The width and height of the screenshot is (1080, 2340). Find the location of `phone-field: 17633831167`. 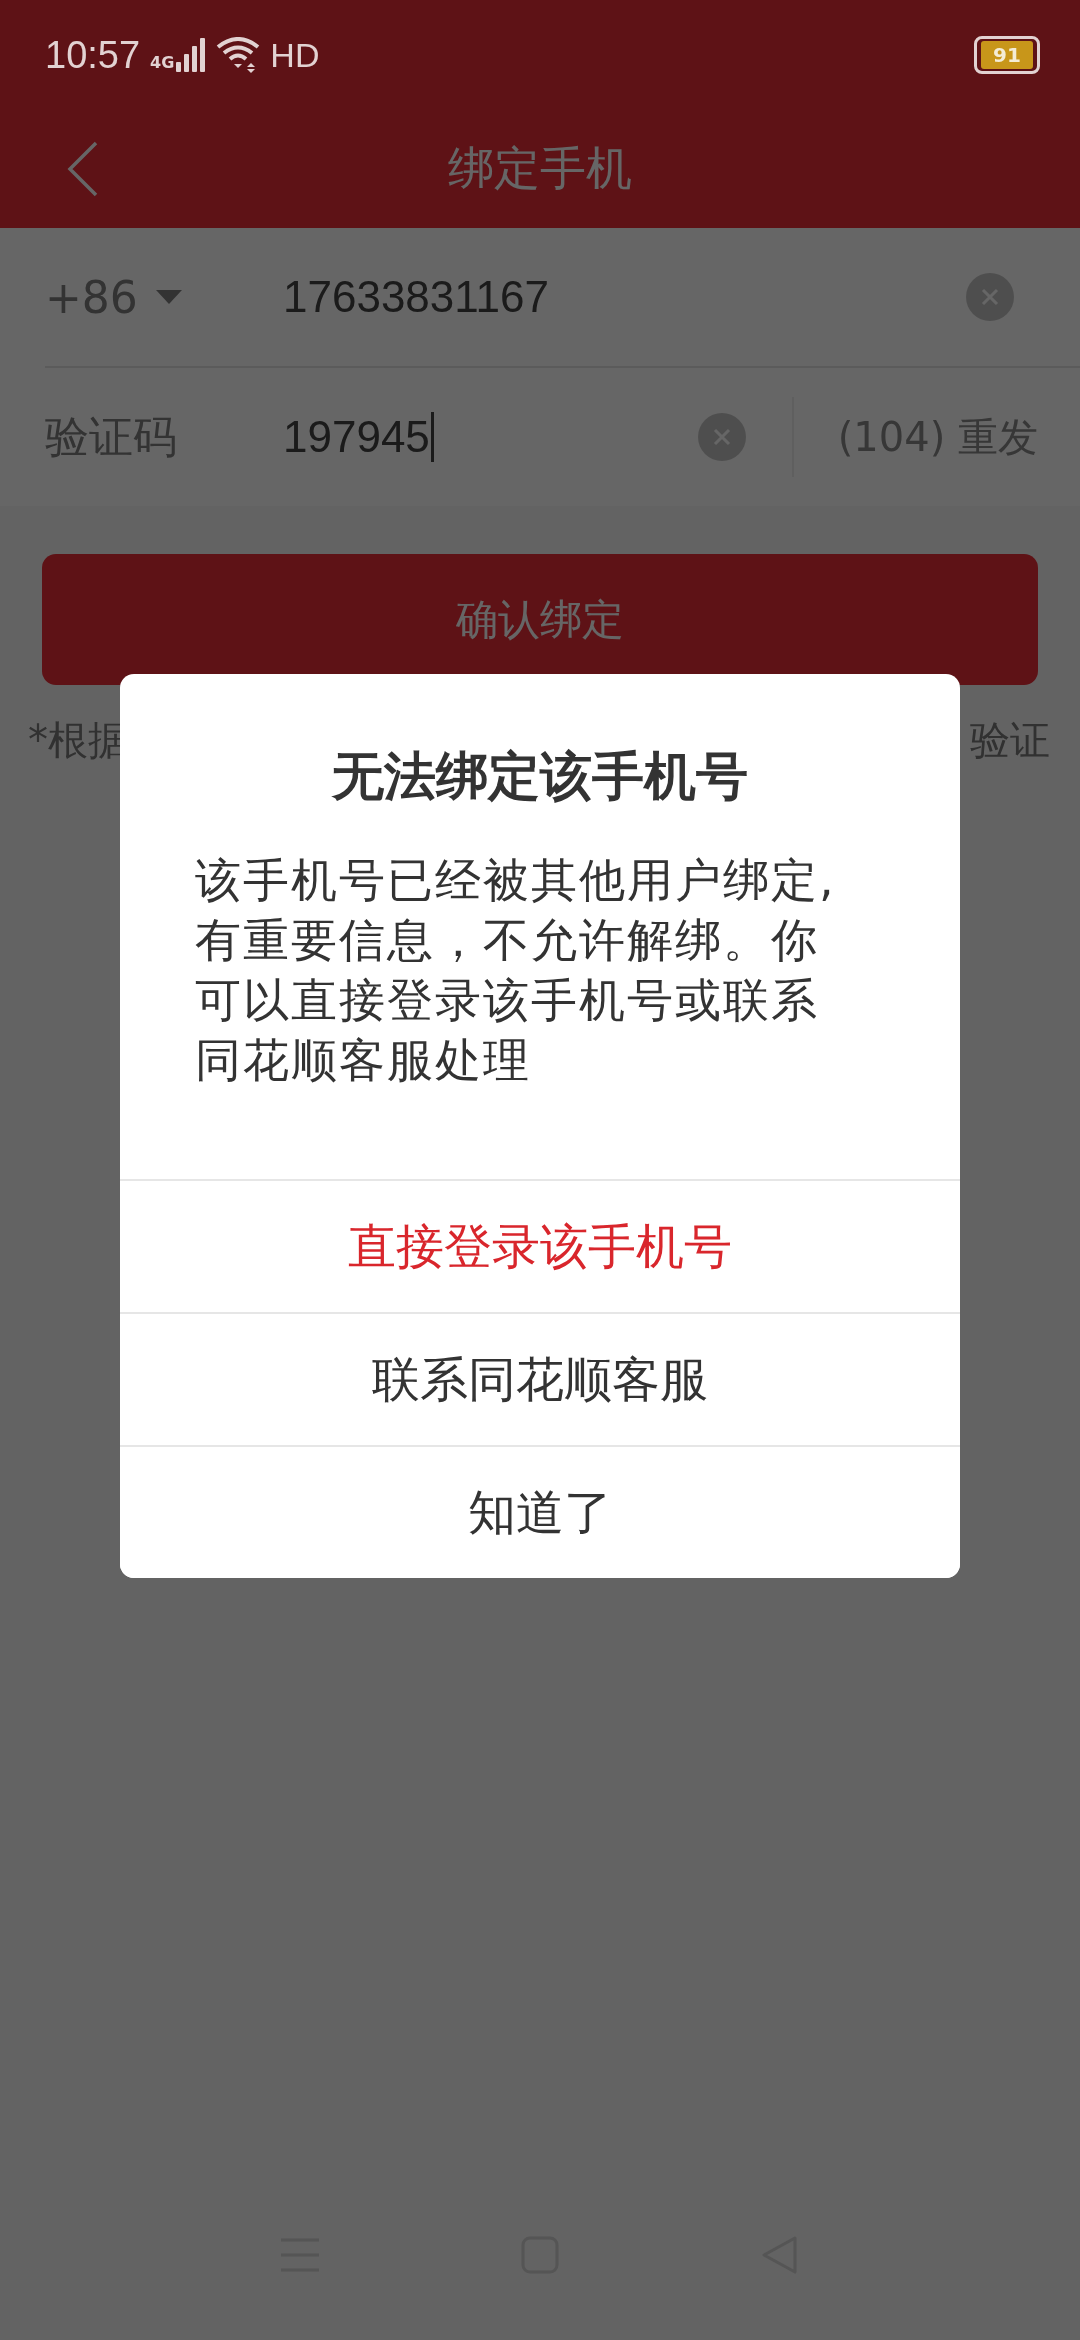

phone-field: 17633831167 is located at coordinates (416, 296).